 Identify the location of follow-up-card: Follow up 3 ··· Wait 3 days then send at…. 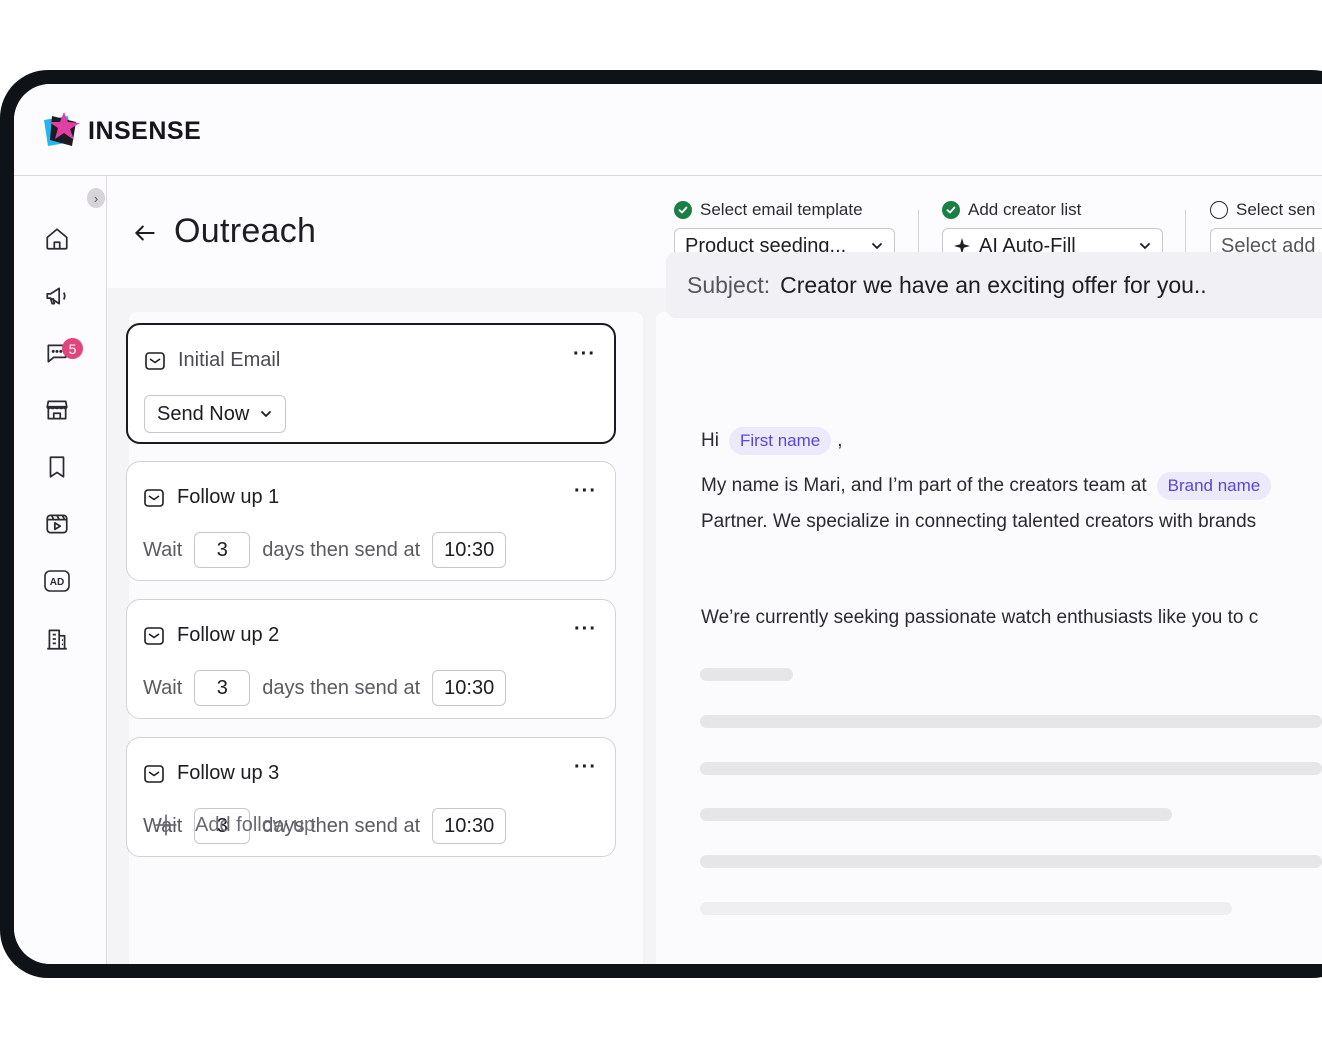
(371, 797).